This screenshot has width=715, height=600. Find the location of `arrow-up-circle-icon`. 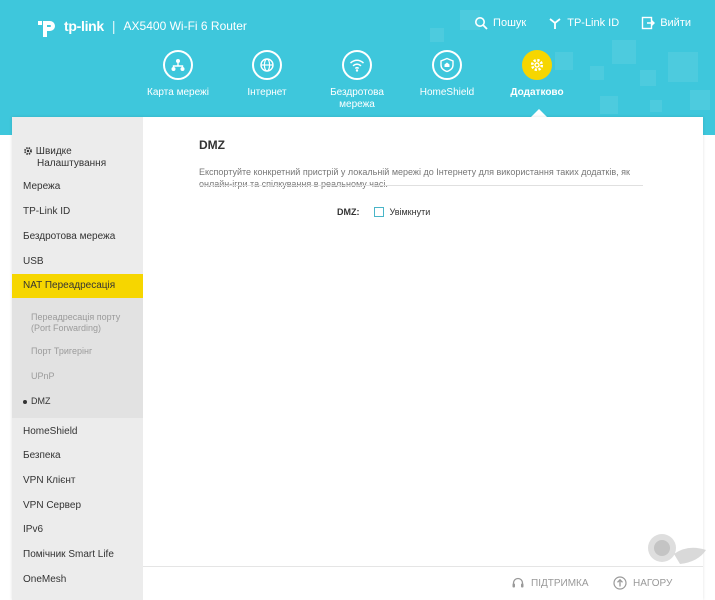

arrow-up-circle-icon is located at coordinates (620, 583).